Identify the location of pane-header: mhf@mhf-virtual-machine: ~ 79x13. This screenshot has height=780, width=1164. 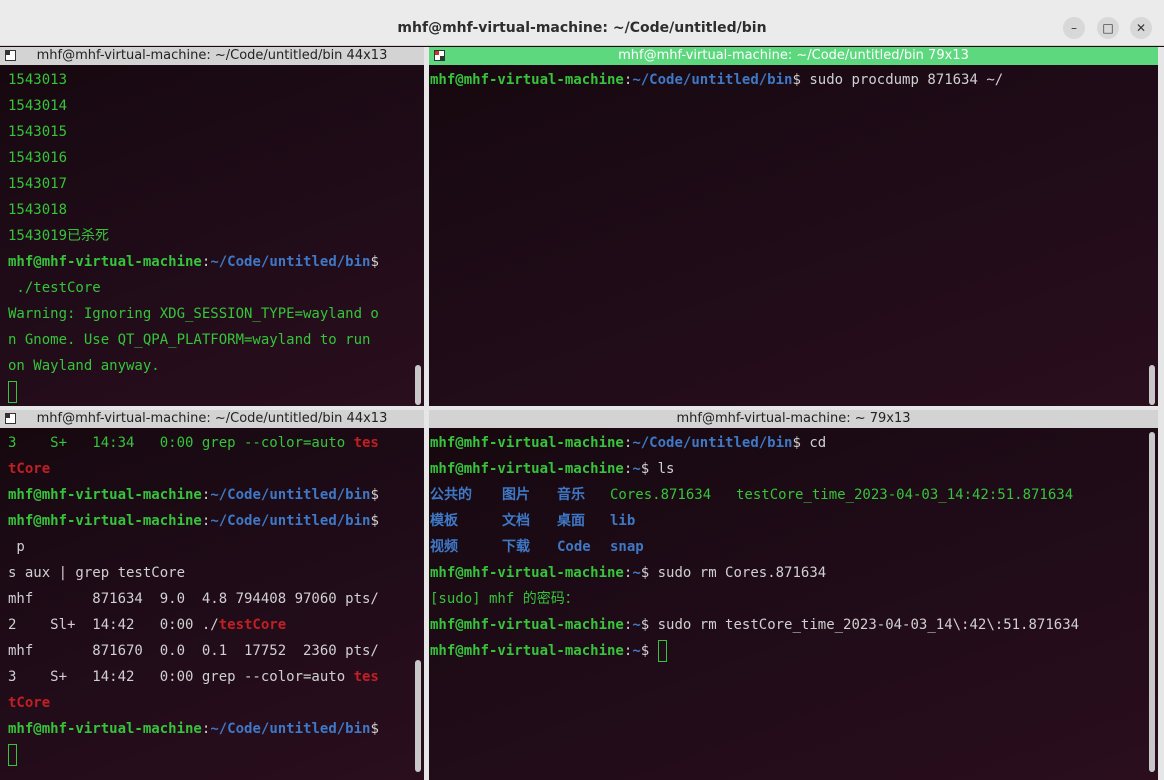
(793, 419).